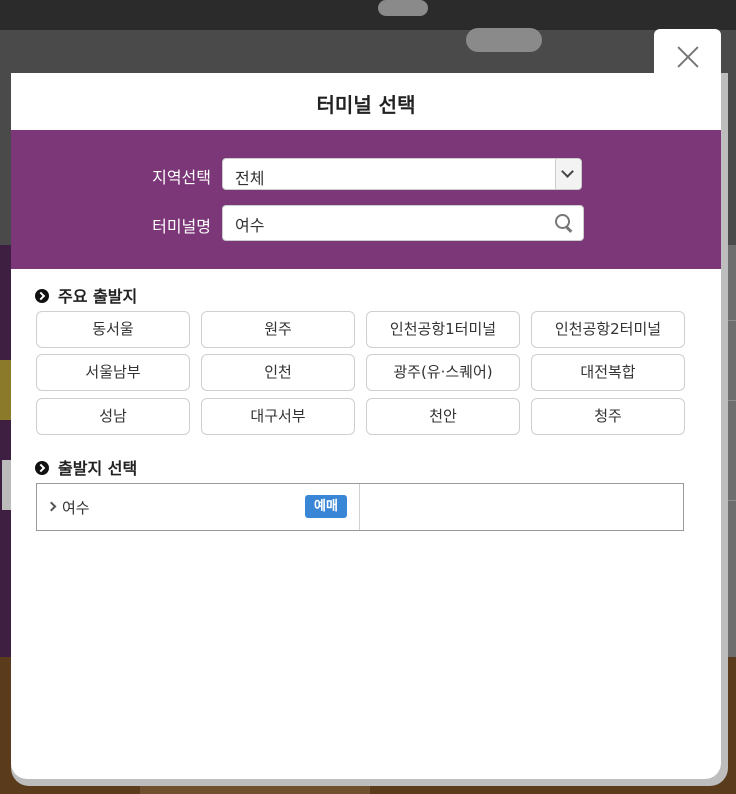 This screenshot has width=736, height=794. I want to click on terminal-chip: 성남, so click(113, 416).